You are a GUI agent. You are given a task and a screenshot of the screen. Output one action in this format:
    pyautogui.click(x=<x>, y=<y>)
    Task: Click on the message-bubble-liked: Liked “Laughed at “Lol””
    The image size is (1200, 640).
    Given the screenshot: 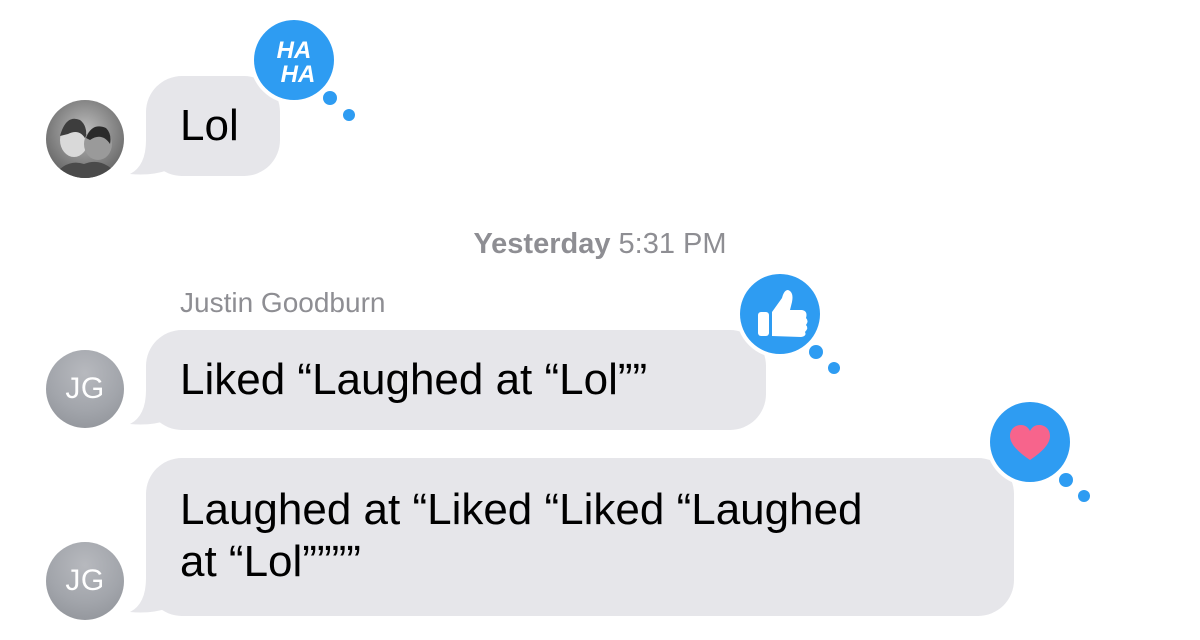 What is the action you would take?
    pyautogui.click(x=456, y=380)
    